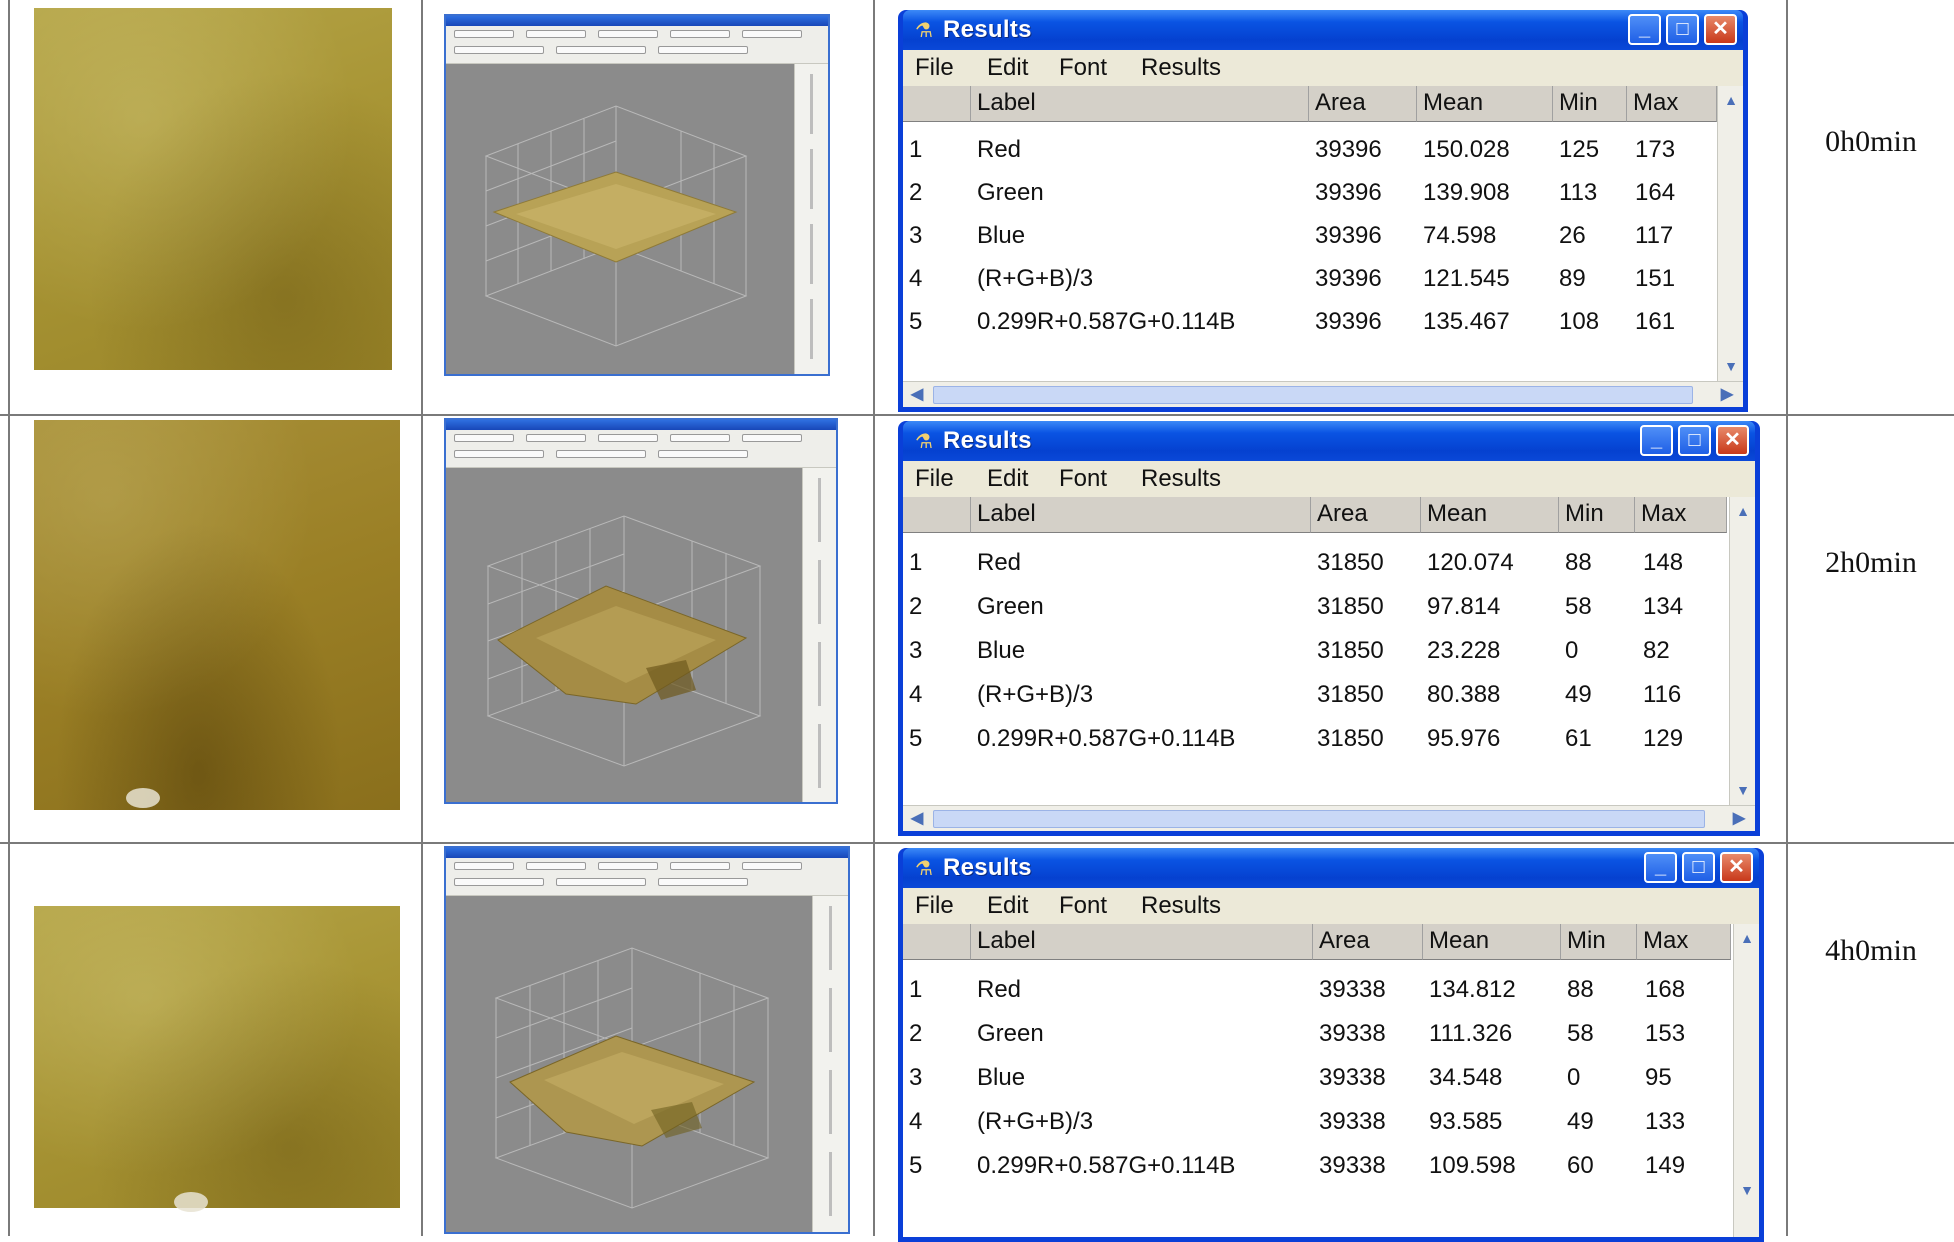 Image resolution: width=1954 pixels, height=1242 pixels. What do you see at coordinates (916, 192) in the screenshot?
I see `row-index: 2` at bounding box center [916, 192].